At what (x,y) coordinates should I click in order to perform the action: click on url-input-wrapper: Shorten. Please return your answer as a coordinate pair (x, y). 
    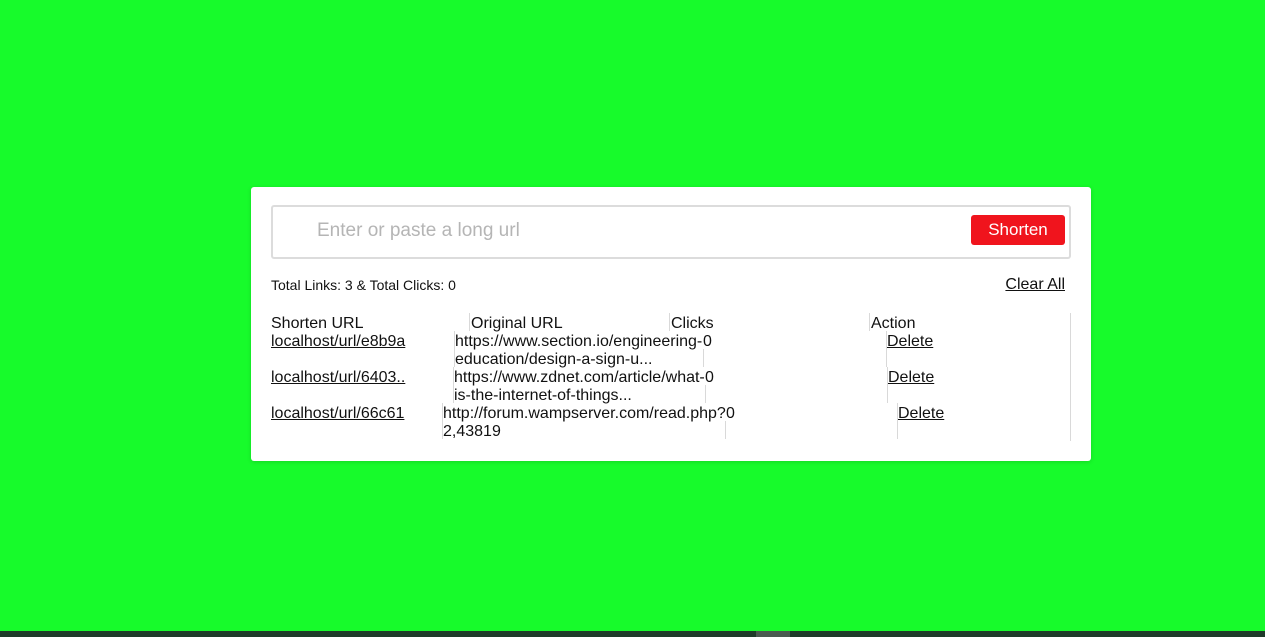
    Looking at the image, I should click on (671, 232).